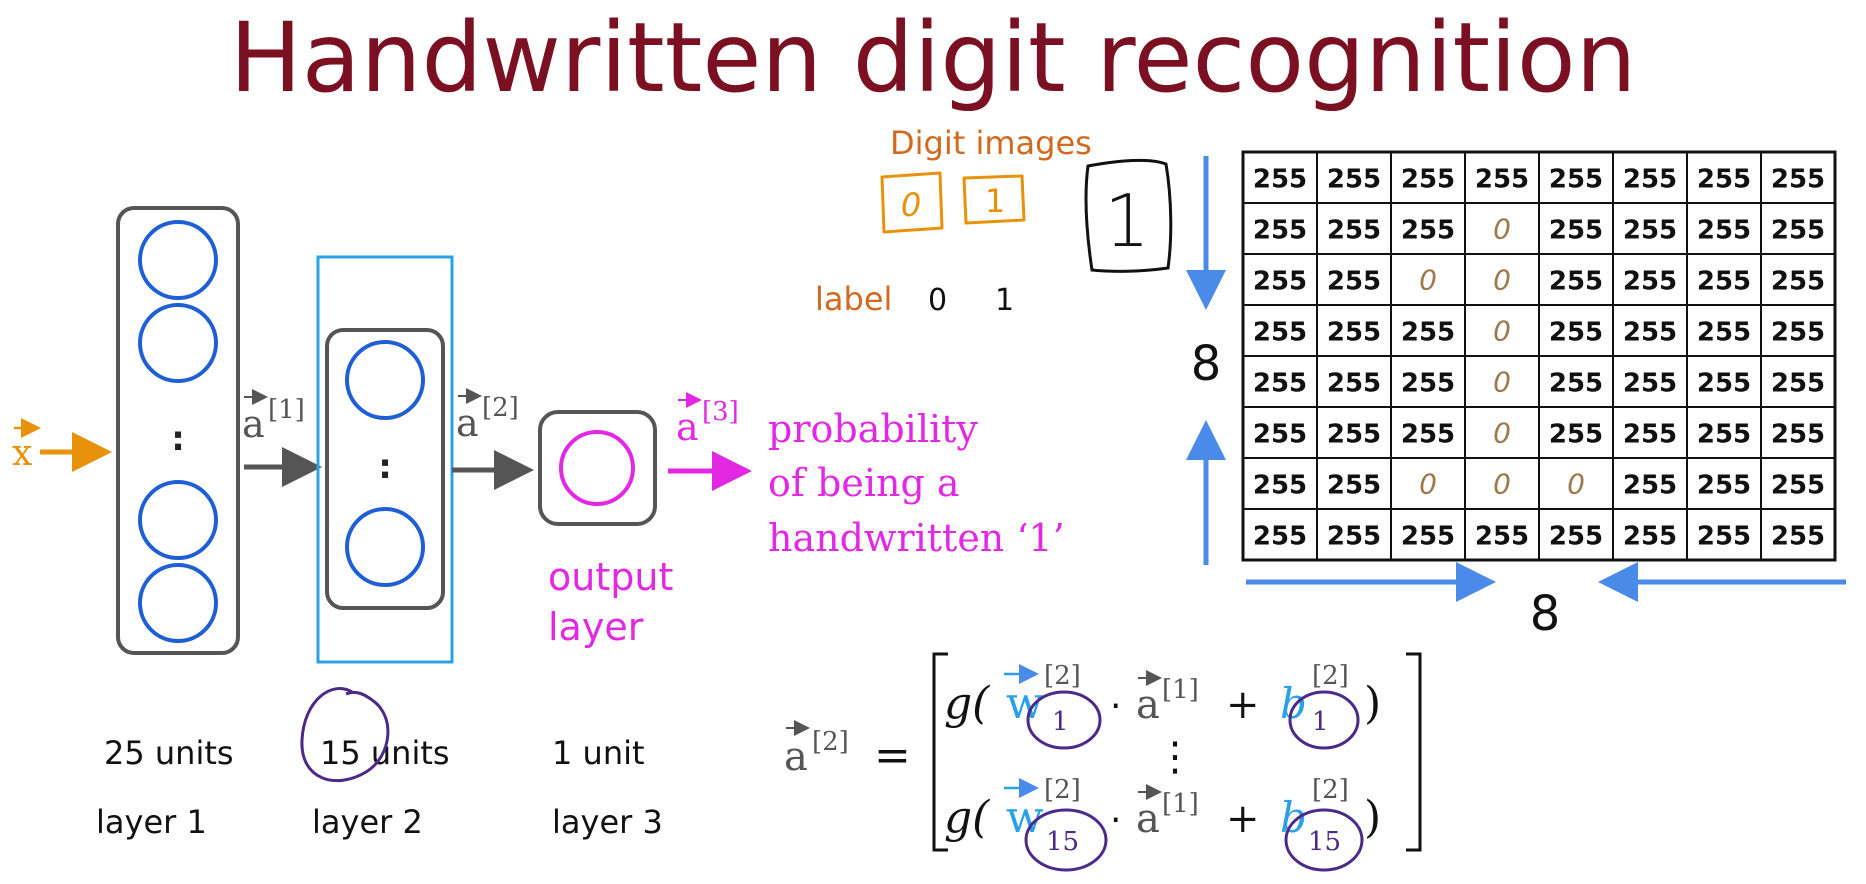 The image size is (1866, 884). I want to click on layer-1: :, so click(178, 430).